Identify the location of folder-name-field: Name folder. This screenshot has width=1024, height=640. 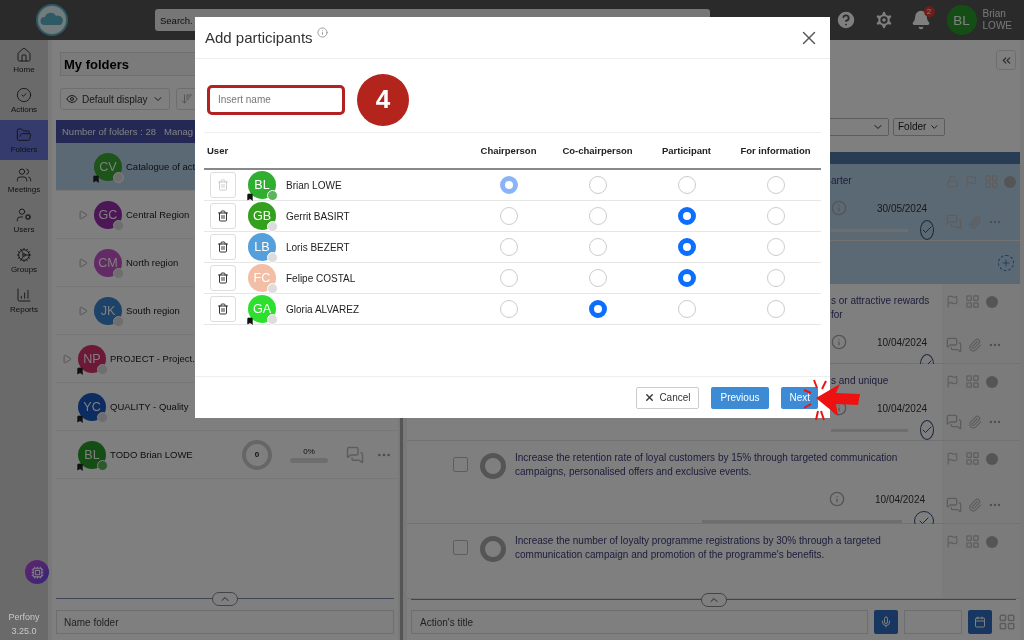
(225, 622).